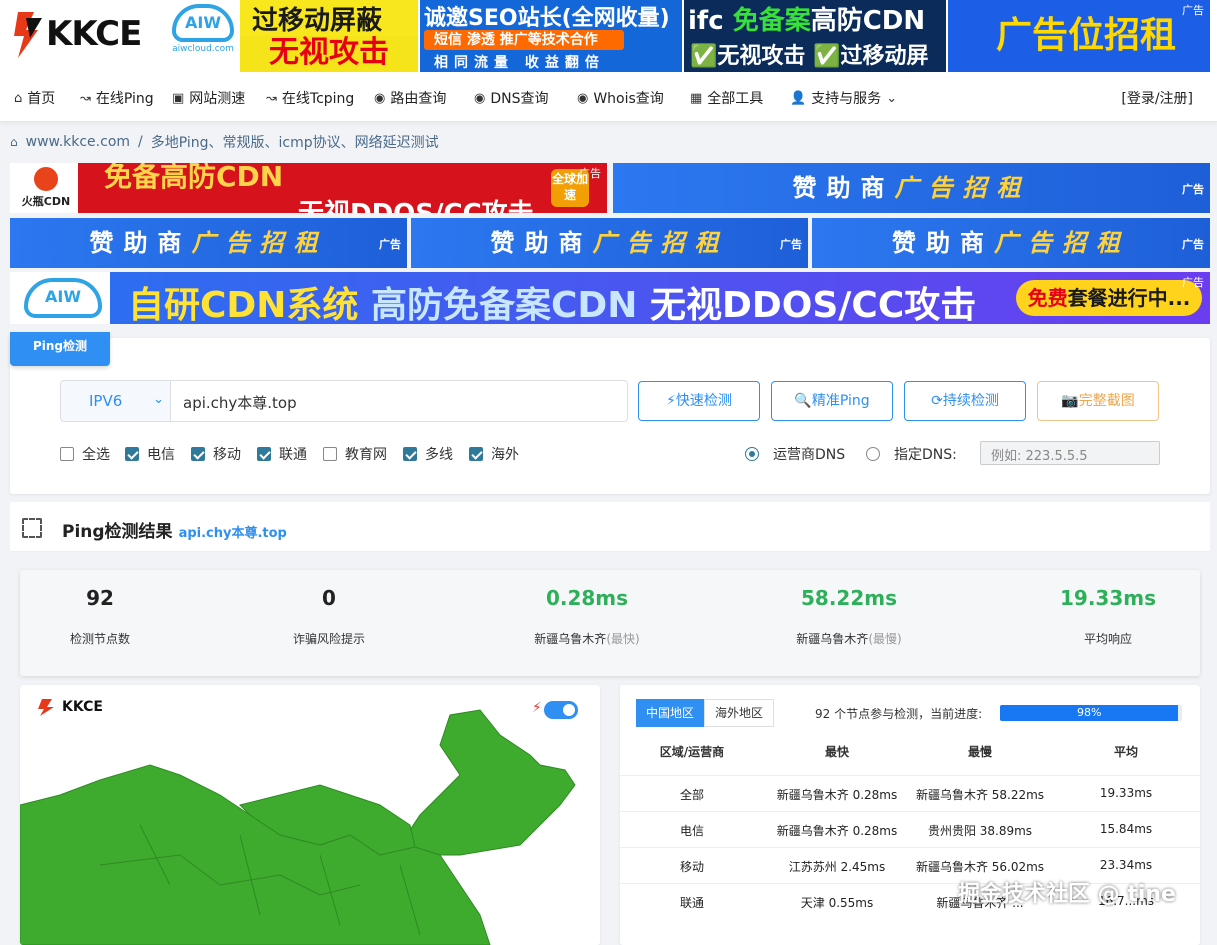 The height and width of the screenshot is (945, 1217). I want to click on ad-sponsor-3: 赞助商广告招租 广告, so click(609, 243).